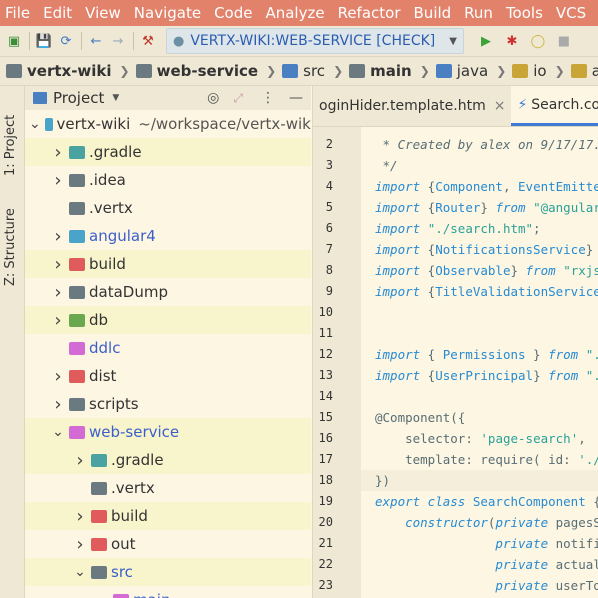 The height and width of the screenshot is (598, 598). Describe the element at coordinates (564, 41) in the screenshot. I see `stop-icon: ■` at that location.